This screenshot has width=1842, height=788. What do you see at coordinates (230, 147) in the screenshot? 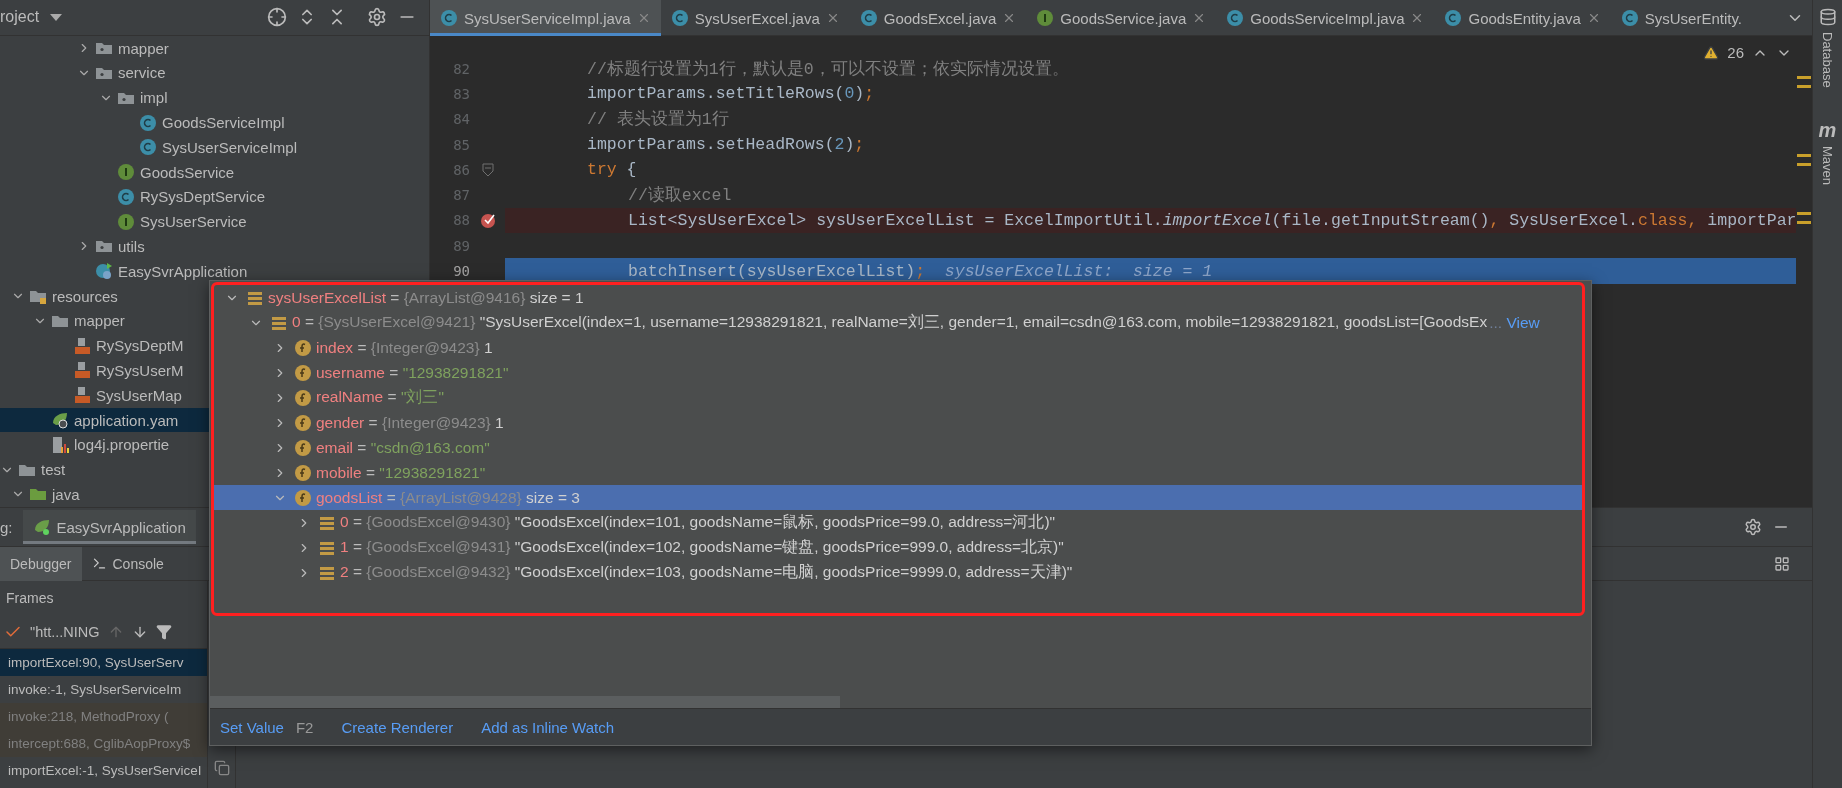
I see `tree-item-label: SysUserServiceImpl` at bounding box center [230, 147].